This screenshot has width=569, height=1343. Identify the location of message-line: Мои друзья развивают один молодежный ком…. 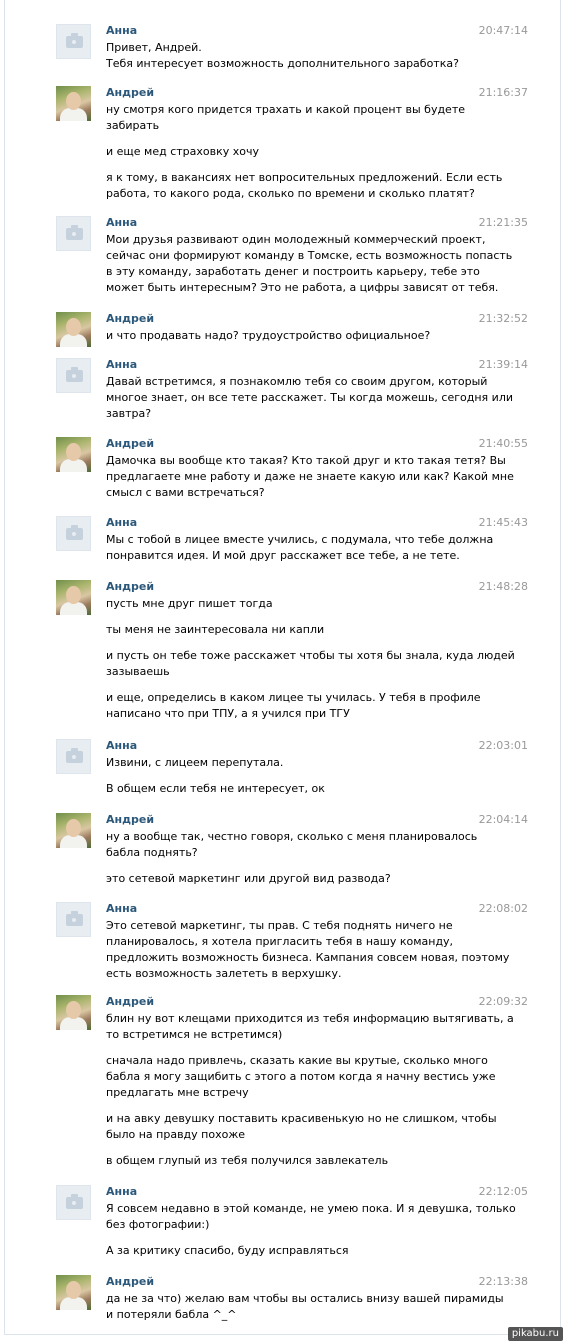
(296, 239).